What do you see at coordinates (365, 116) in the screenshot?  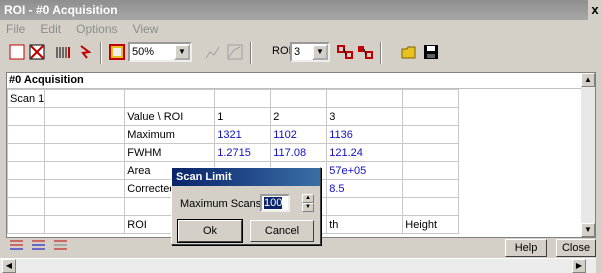 I see `table-cell: 3` at bounding box center [365, 116].